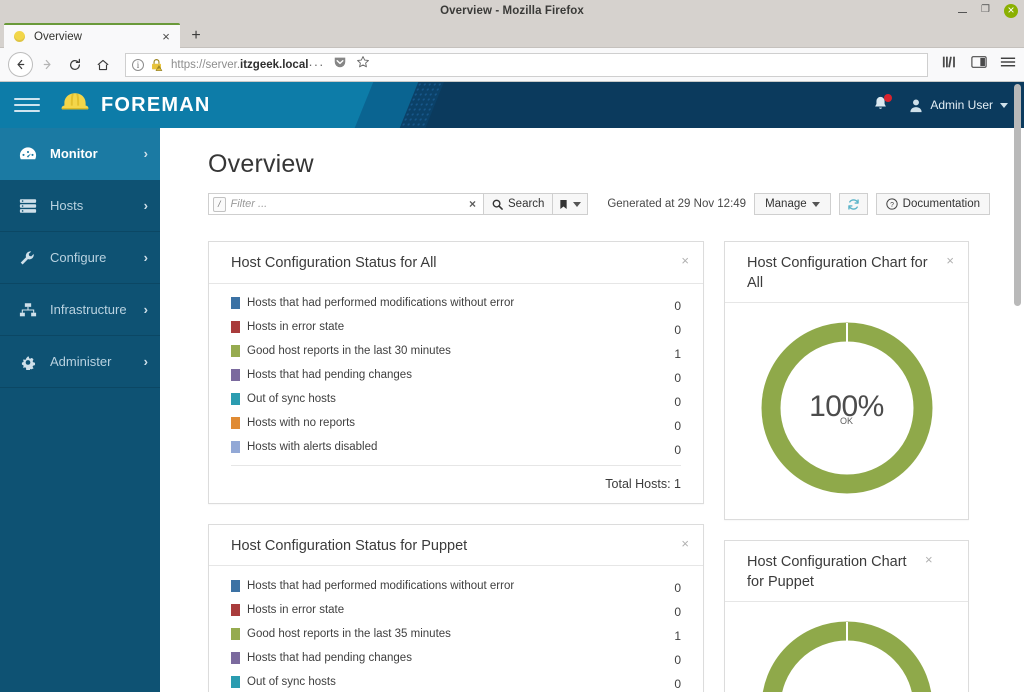 Image resolution: width=1024 pixels, height=692 pixels. Describe the element at coordinates (932, 204) in the screenshot. I see `documentation-button: ? Documentation` at that location.